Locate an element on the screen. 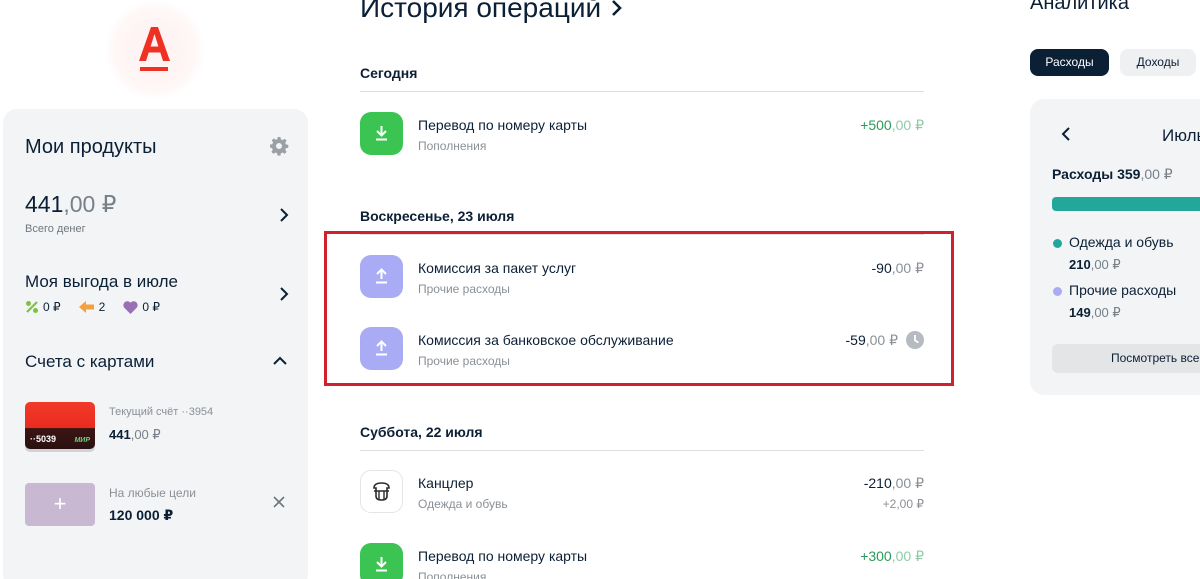  highlight-box is located at coordinates (639, 308).